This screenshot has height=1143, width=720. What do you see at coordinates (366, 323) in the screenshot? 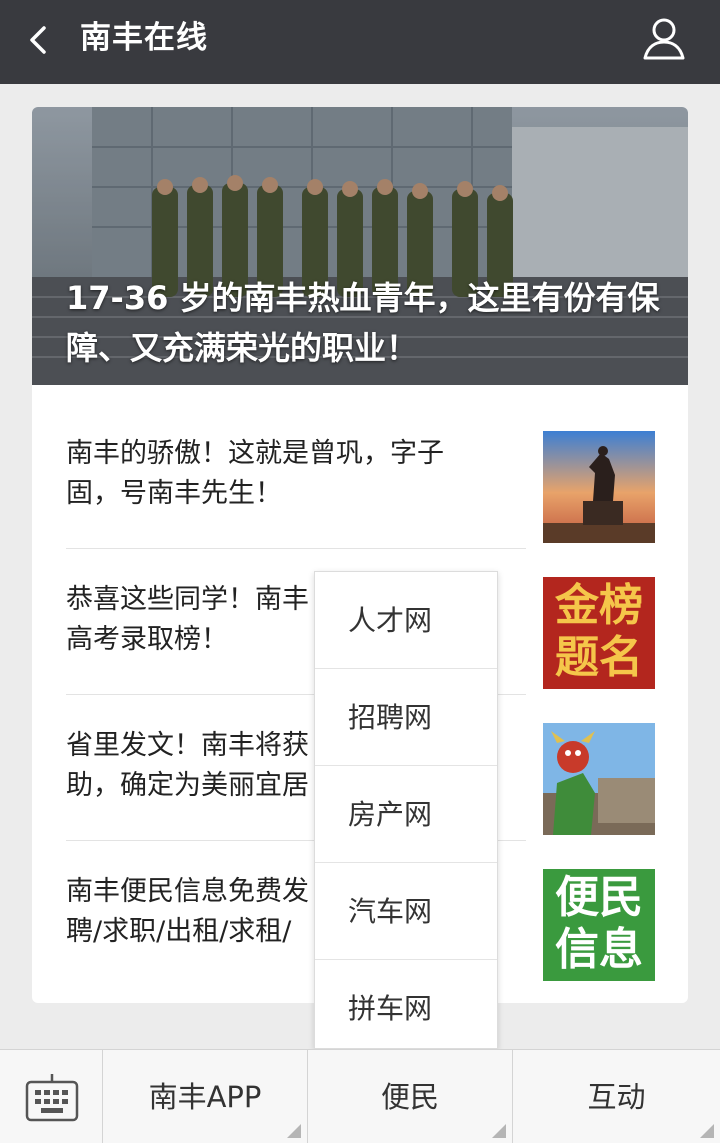
I see `hero-caption: 17-36 岁的南丰热血青年，这里有份有保 障、又充满荣光的职业！` at bounding box center [366, 323].